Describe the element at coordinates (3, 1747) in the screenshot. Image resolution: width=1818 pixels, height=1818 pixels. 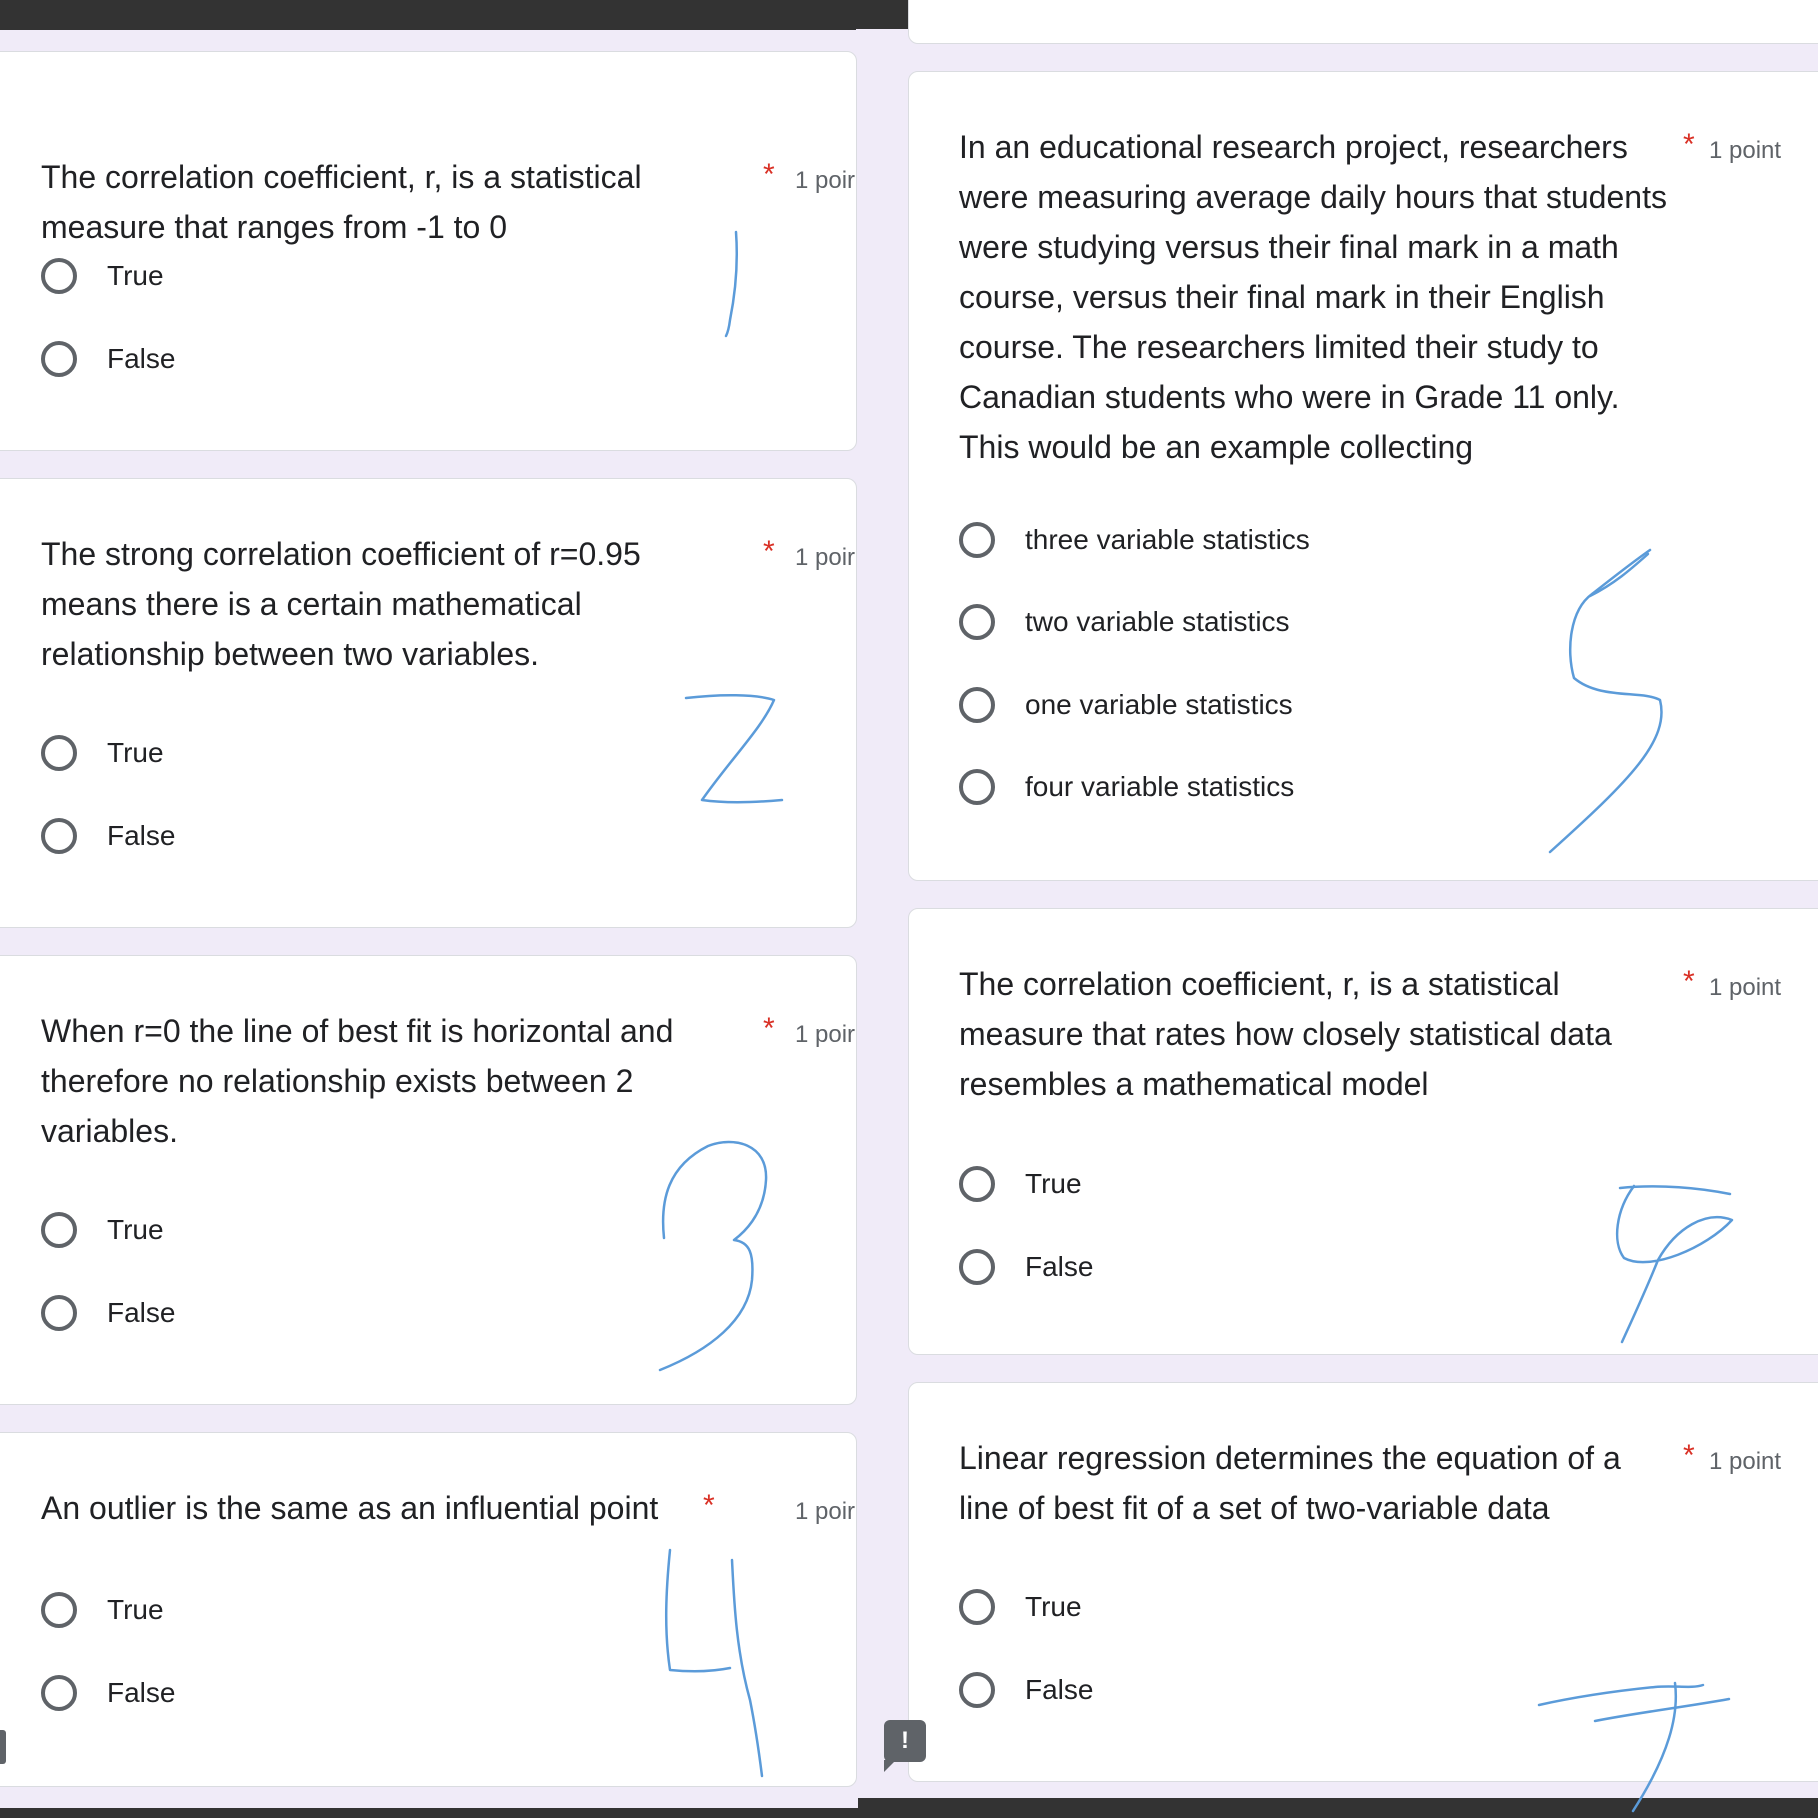
I see `side-panel-handle` at that location.